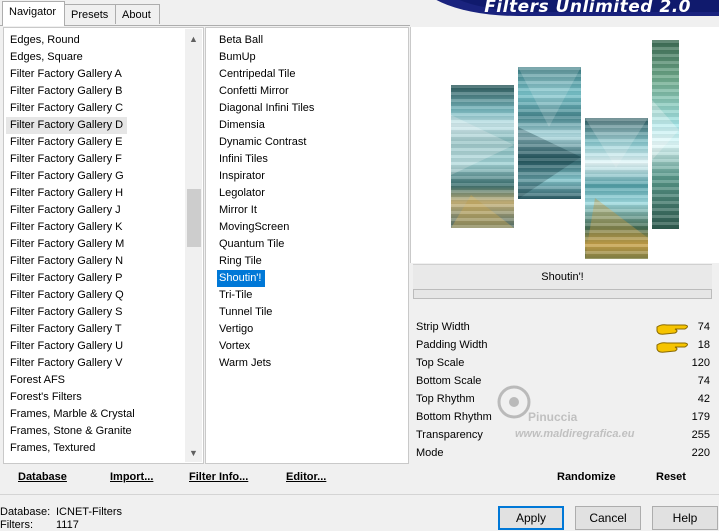 Image resolution: width=719 pixels, height=531 pixels. I want to click on app-banner: Filters Unlimited 2.0, so click(568, 8).